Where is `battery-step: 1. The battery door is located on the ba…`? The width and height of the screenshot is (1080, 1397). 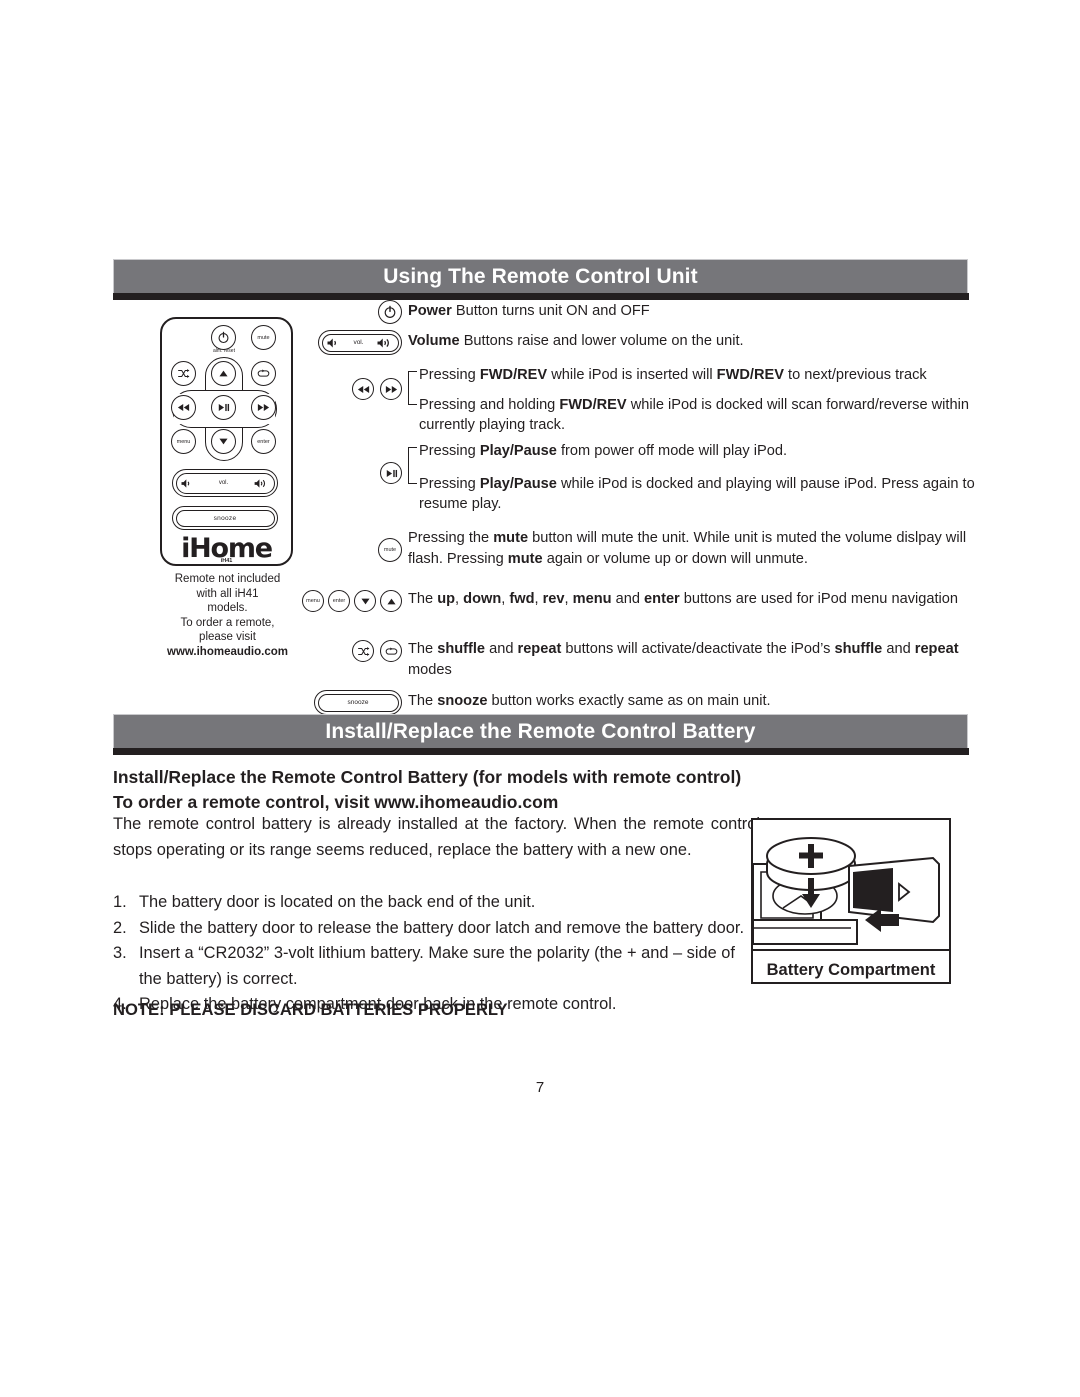 battery-step: 1. The battery door is located on the ba… is located at coordinates (436, 903).